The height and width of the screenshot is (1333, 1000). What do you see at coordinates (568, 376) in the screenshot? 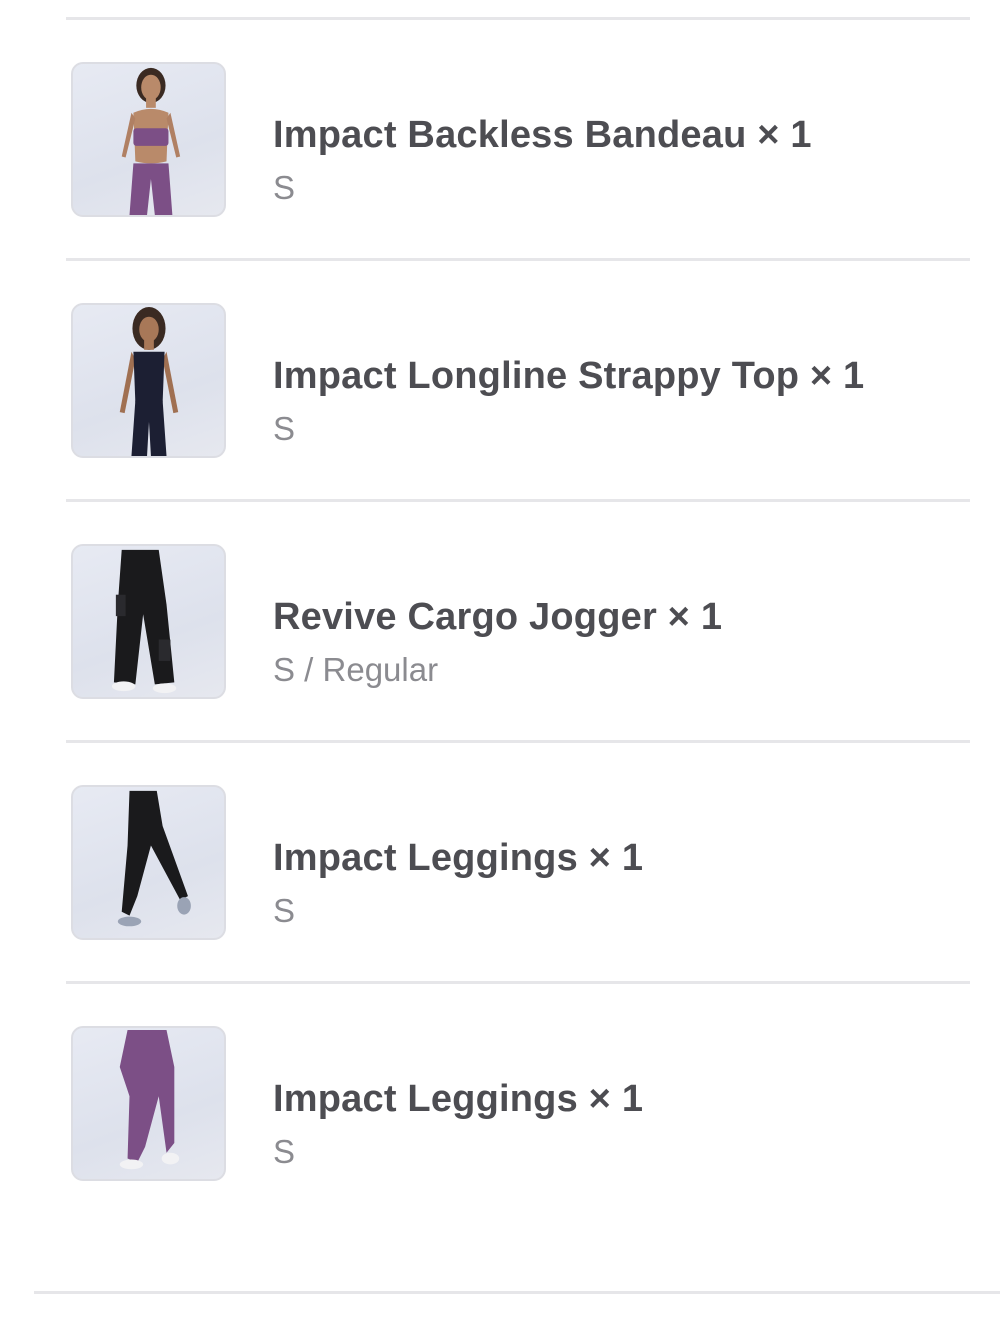
I see `product-title: Impact Longline Strappy Top × 1` at bounding box center [568, 376].